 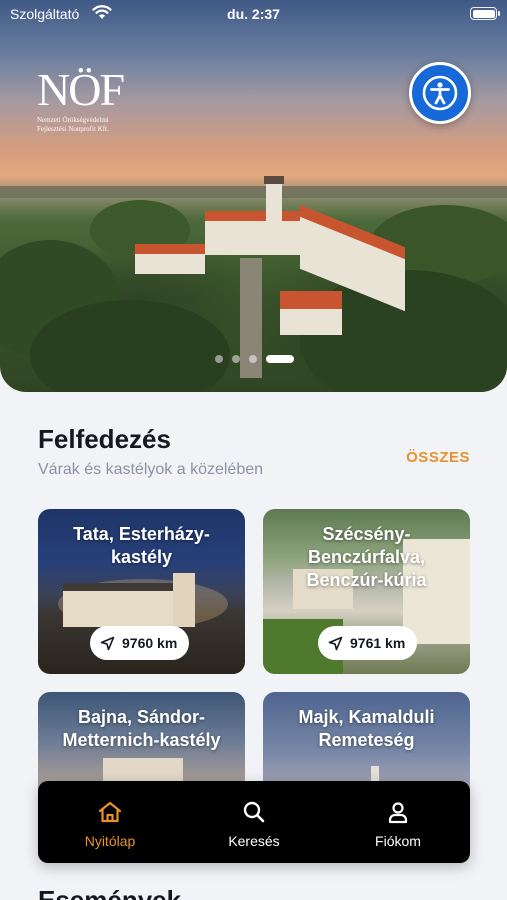 What do you see at coordinates (366, 557) in the screenshot?
I see `card-title: Szécsény-Benczúrfalva, Benczúr-kúria` at bounding box center [366, 557].